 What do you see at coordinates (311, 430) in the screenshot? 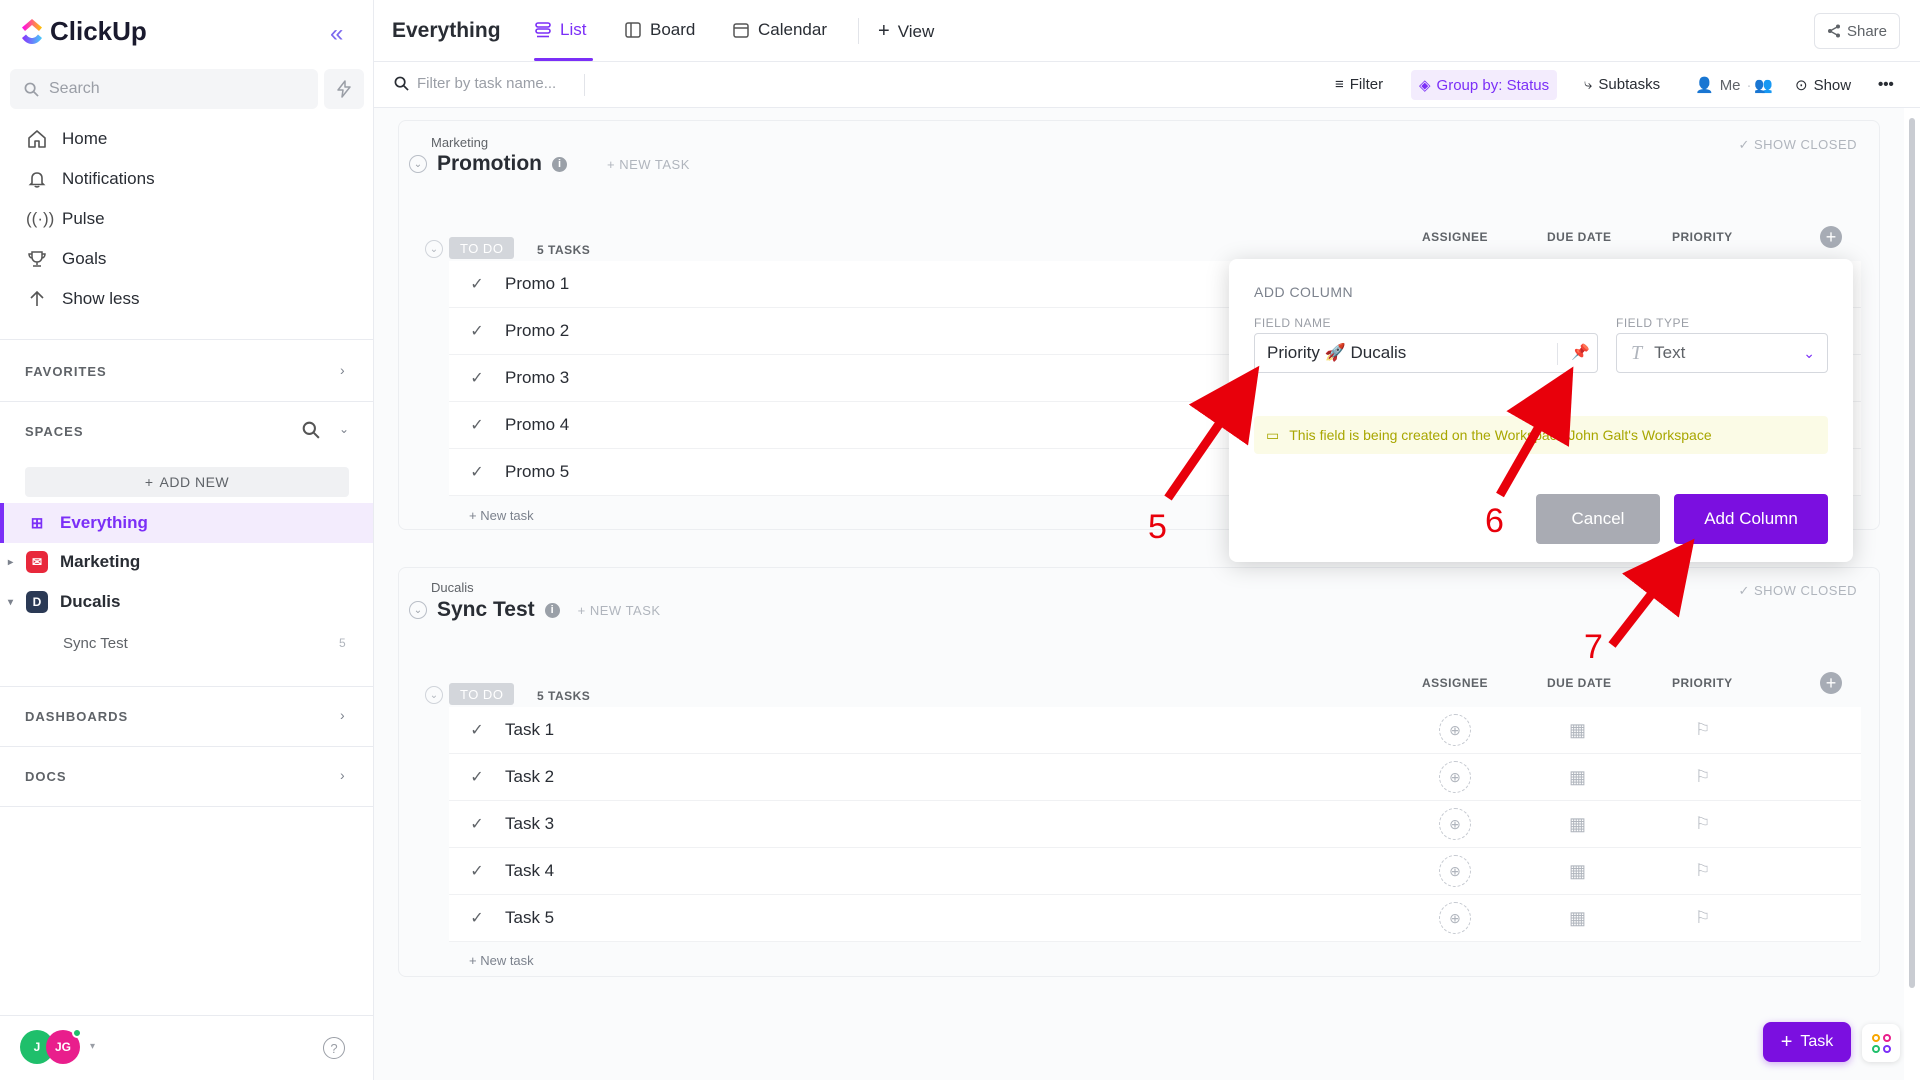
I see `search-icon` at bounding box center [311, 430].